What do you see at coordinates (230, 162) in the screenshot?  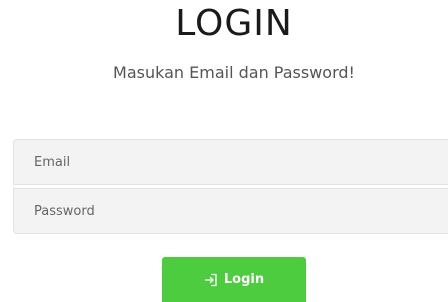 I see `email-field` at bounding box center [230, 162].